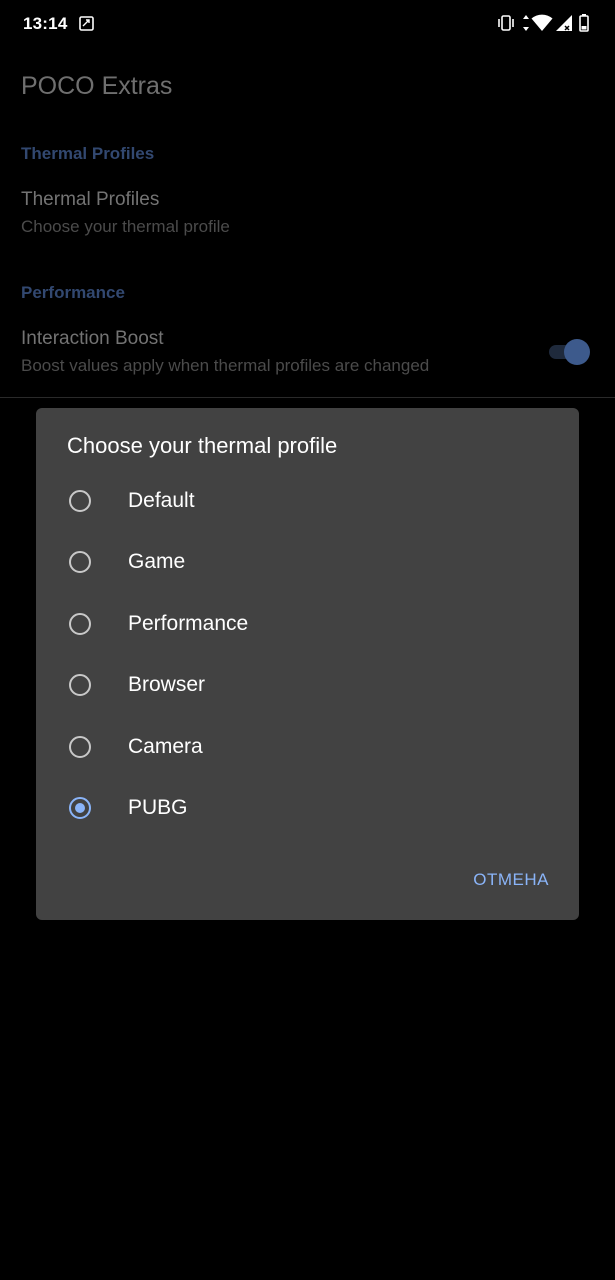 This screenshot has height=1280, width=615. Describe the element at coordinates (307, 626) in the screenshot. I see `option-performance: Performance` at that location.